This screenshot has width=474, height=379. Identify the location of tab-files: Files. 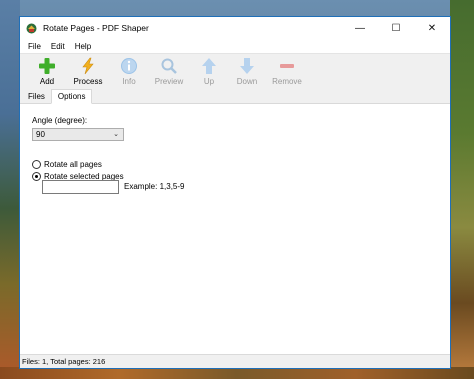
(36, 96).